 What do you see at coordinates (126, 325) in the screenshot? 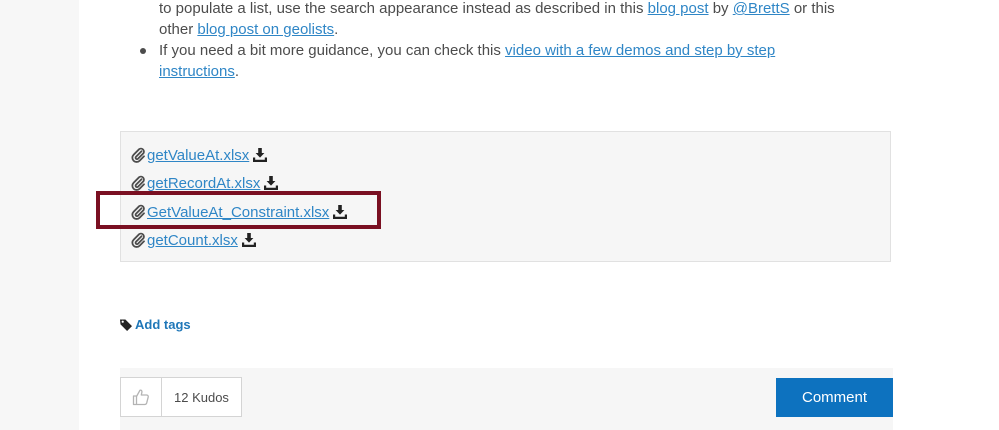
I see `tag-icon` at bounding box center [126, 325].